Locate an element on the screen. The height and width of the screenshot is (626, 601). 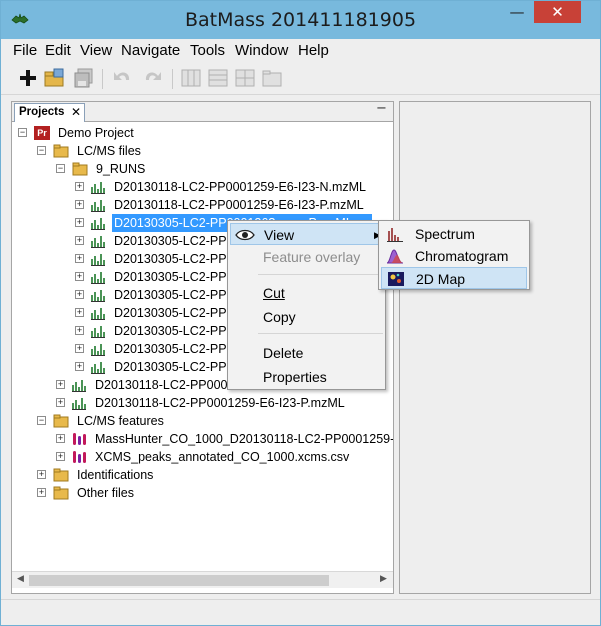
menu-item-cut: Cut is located at coordinates (306, 293).